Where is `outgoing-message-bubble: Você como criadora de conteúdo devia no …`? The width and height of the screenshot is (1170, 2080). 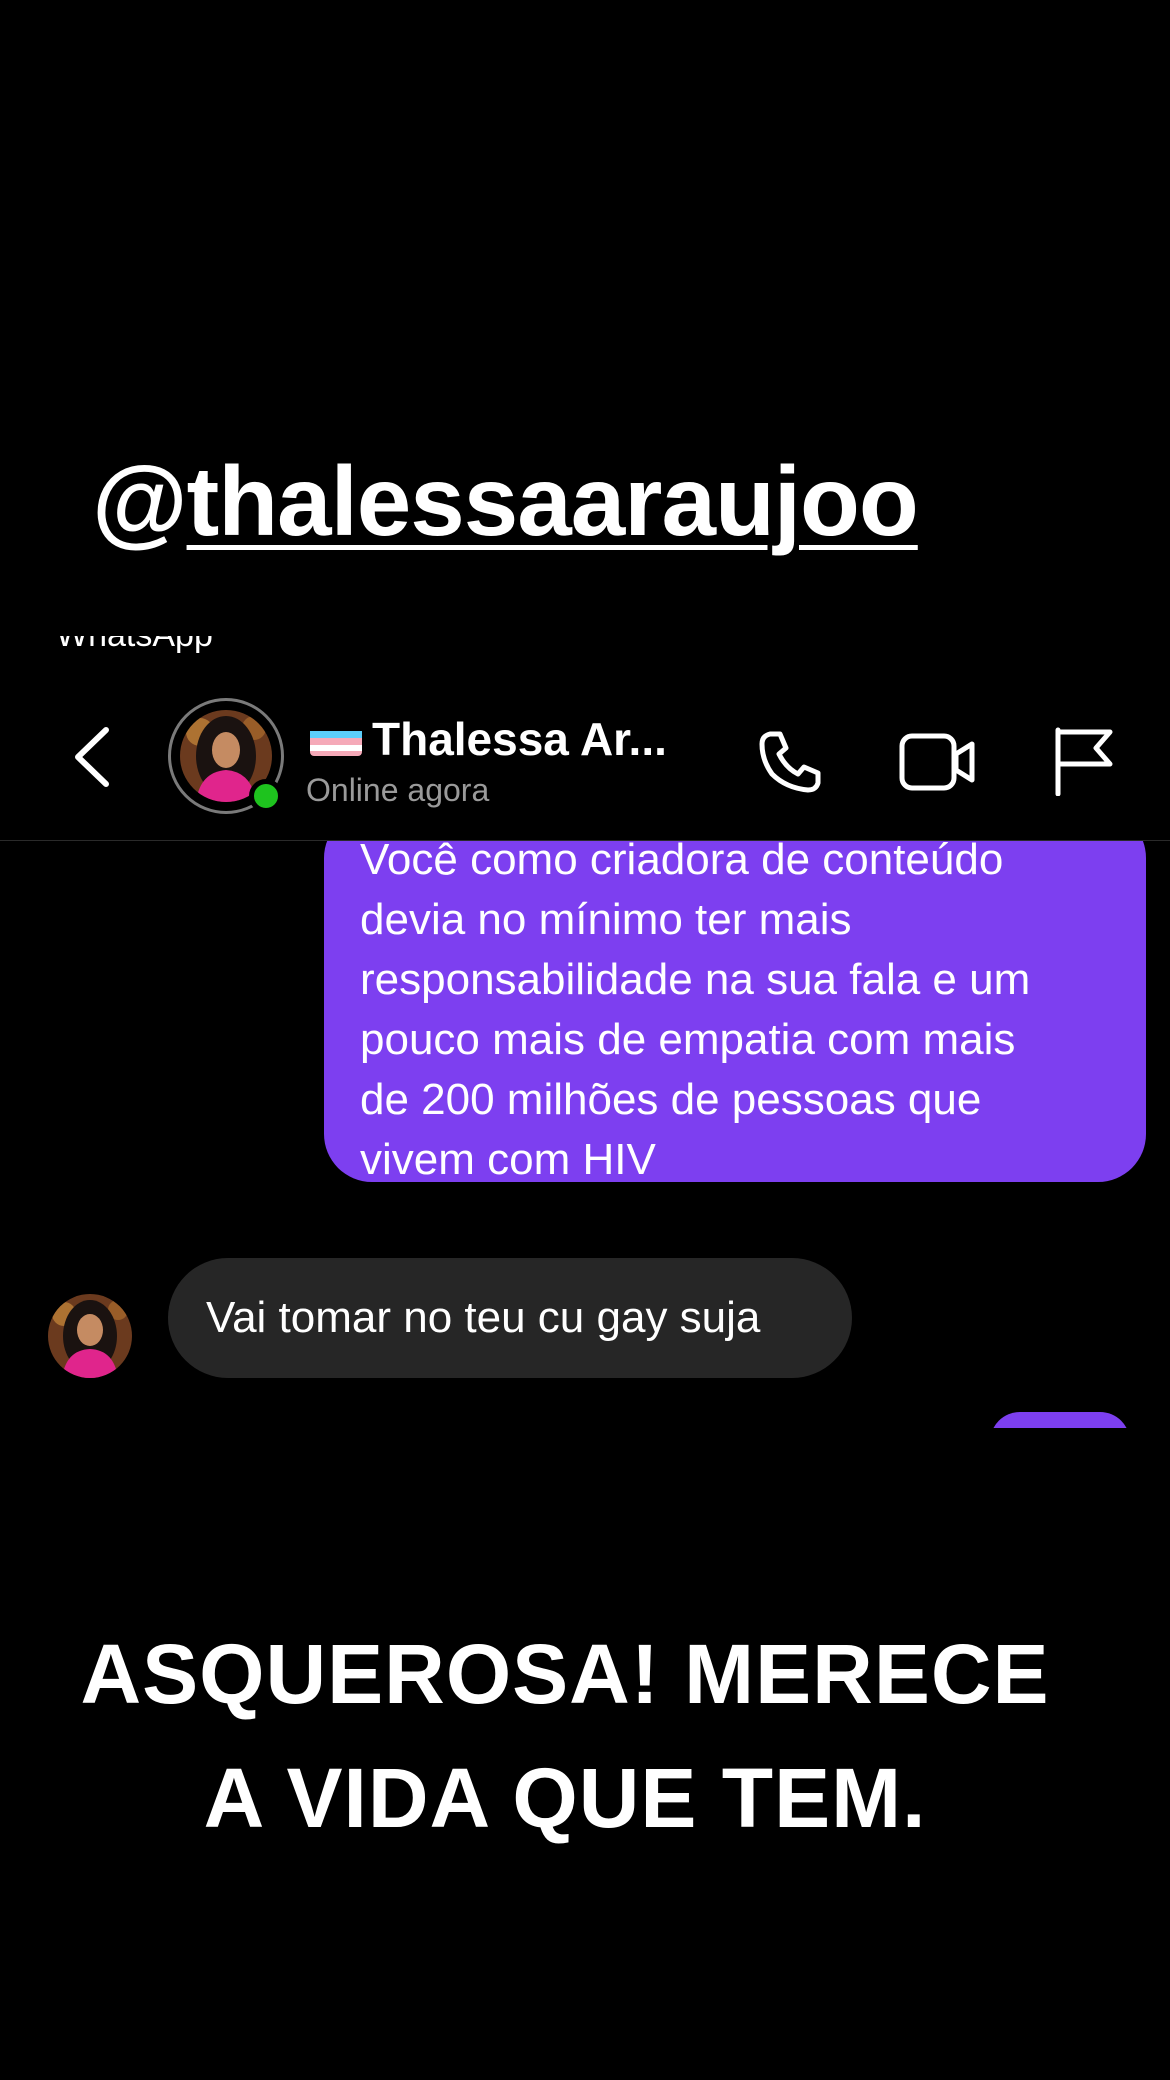 outgoing-message-bubble: Você como criadora de conteúdo devia no … is located at coordinates (735, 997).